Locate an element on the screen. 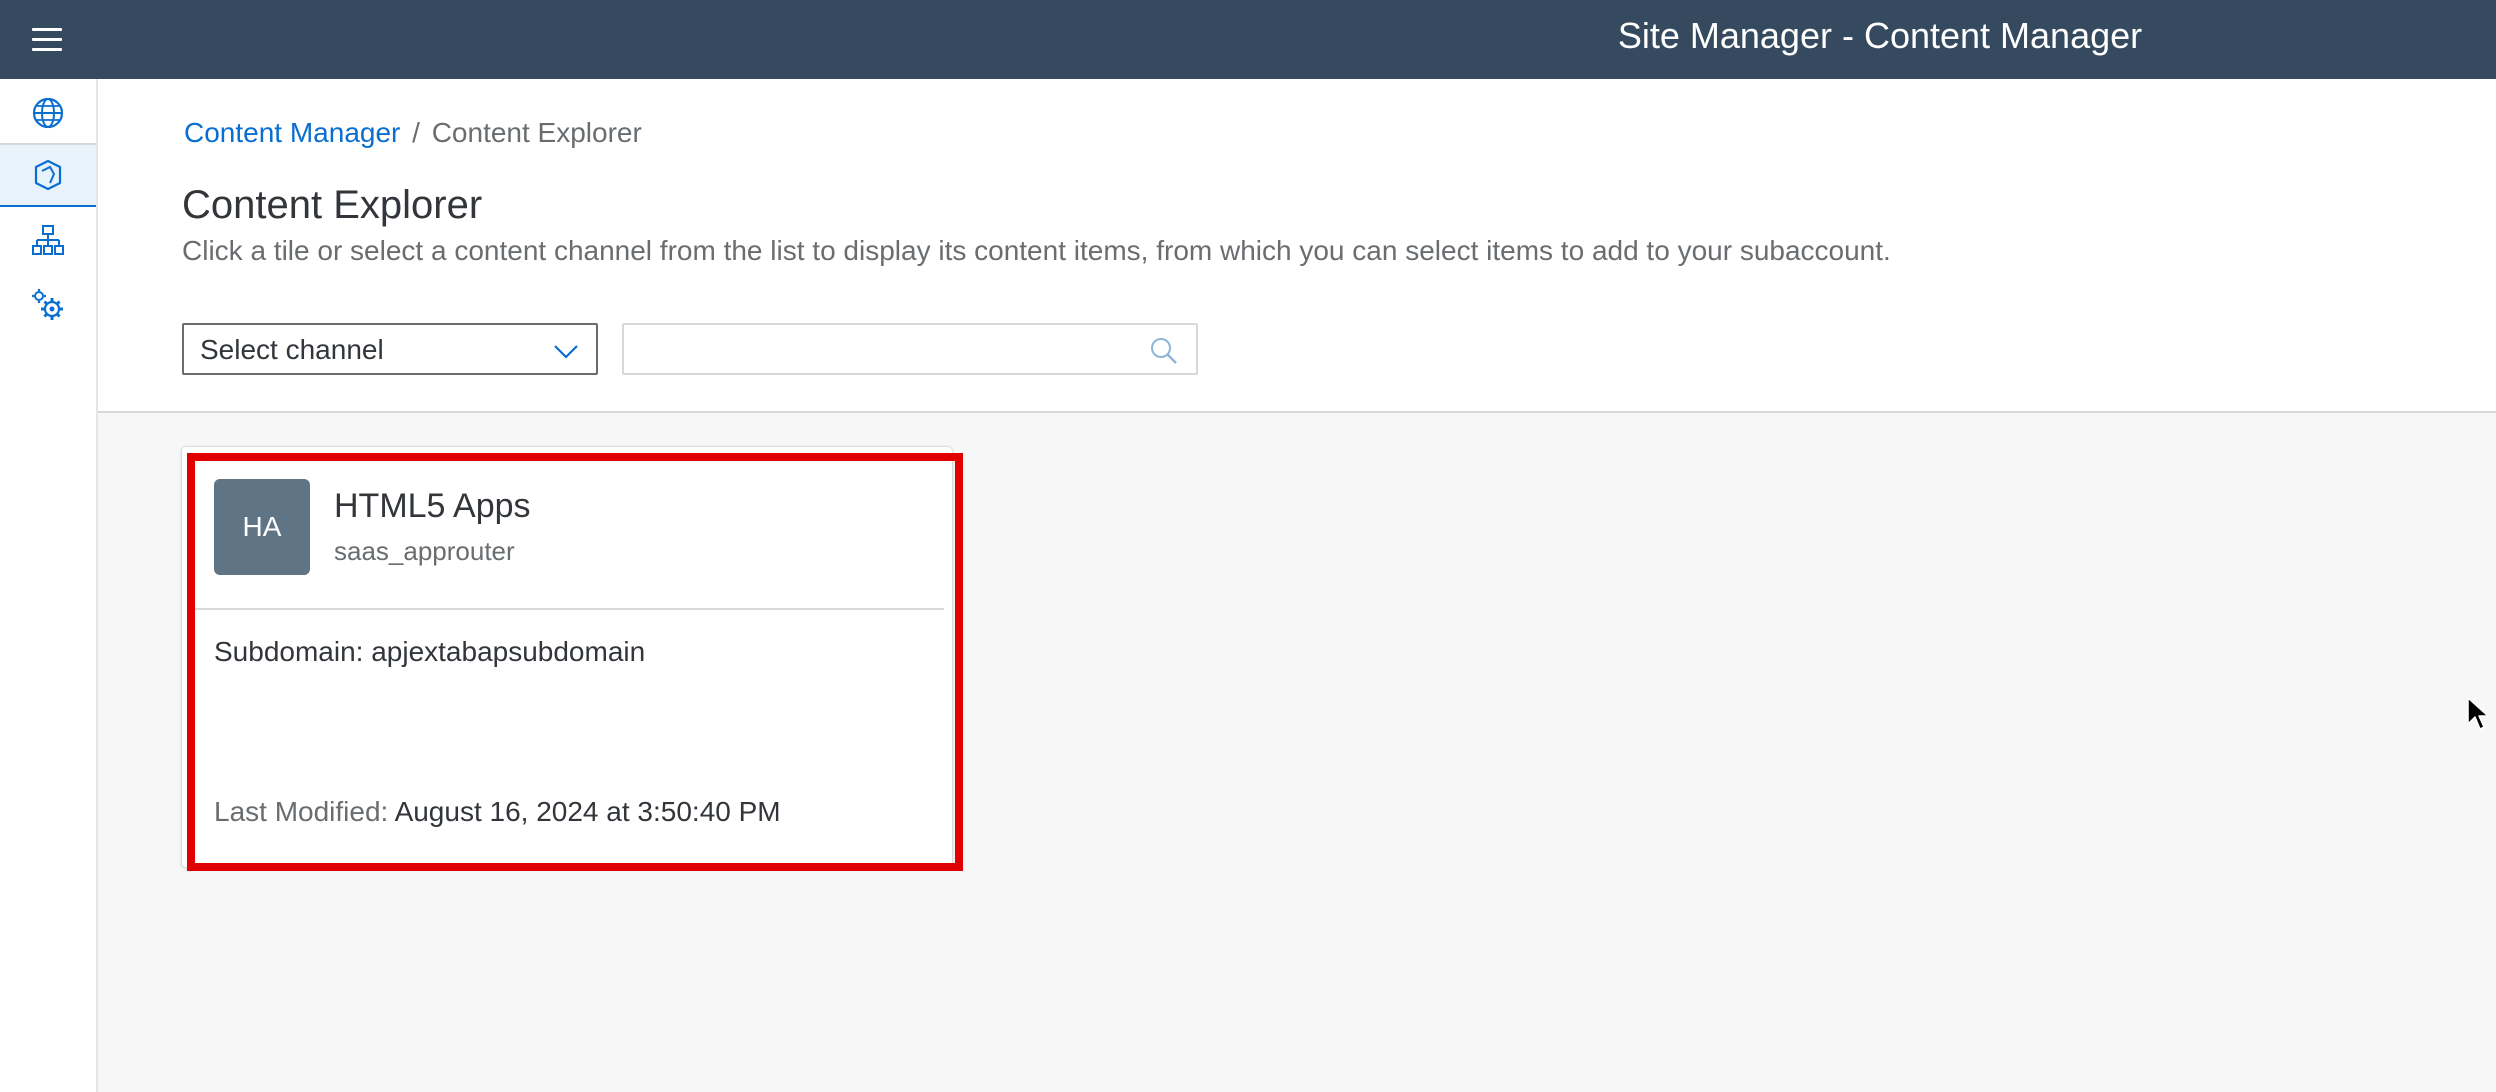  breadcrumb-current: Content Explorer is located at coordinates (536, 132).